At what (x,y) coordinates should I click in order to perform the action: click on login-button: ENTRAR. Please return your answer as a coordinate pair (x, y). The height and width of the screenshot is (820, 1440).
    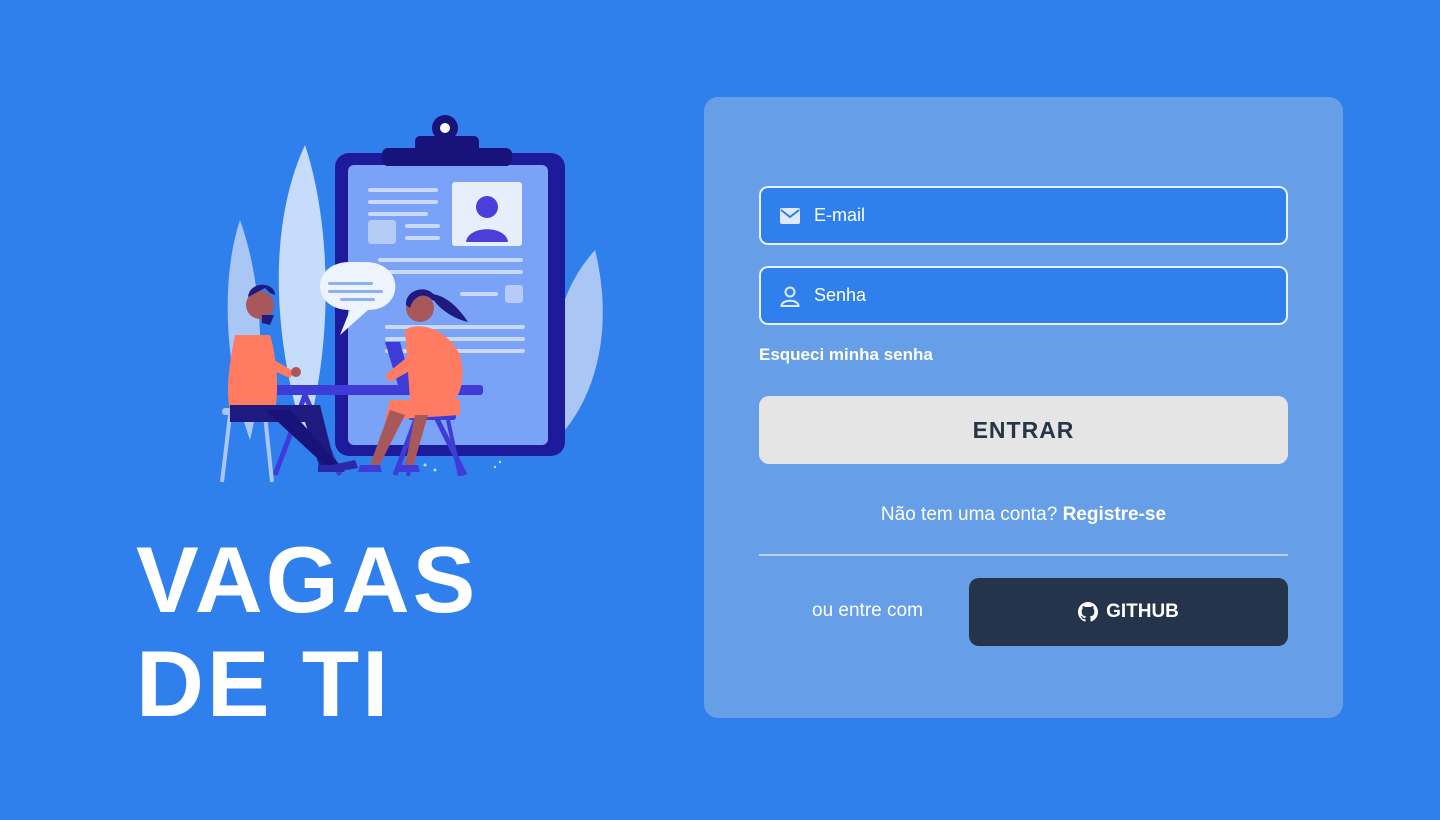
    Looking at the image, I should click on (1023, 430).